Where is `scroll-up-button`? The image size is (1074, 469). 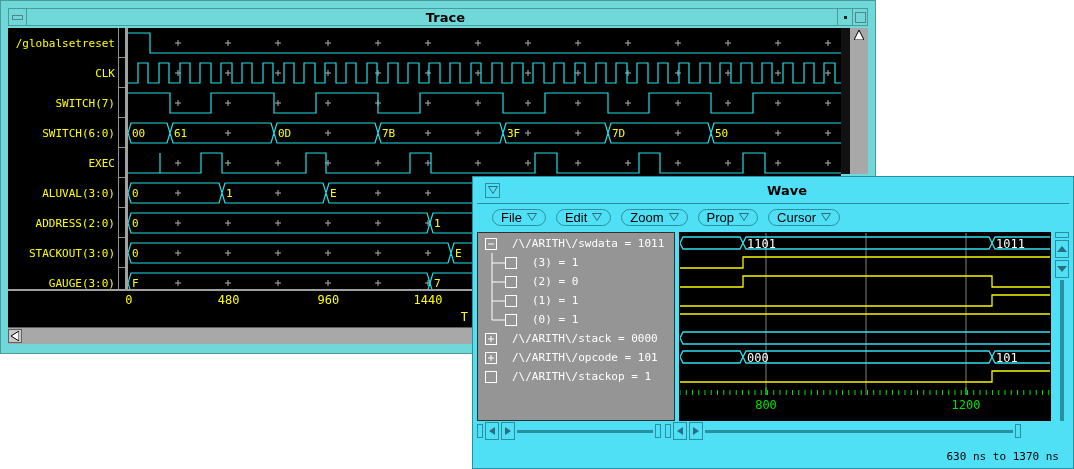
scroll-up-button is located at coordinates (1062, 249).